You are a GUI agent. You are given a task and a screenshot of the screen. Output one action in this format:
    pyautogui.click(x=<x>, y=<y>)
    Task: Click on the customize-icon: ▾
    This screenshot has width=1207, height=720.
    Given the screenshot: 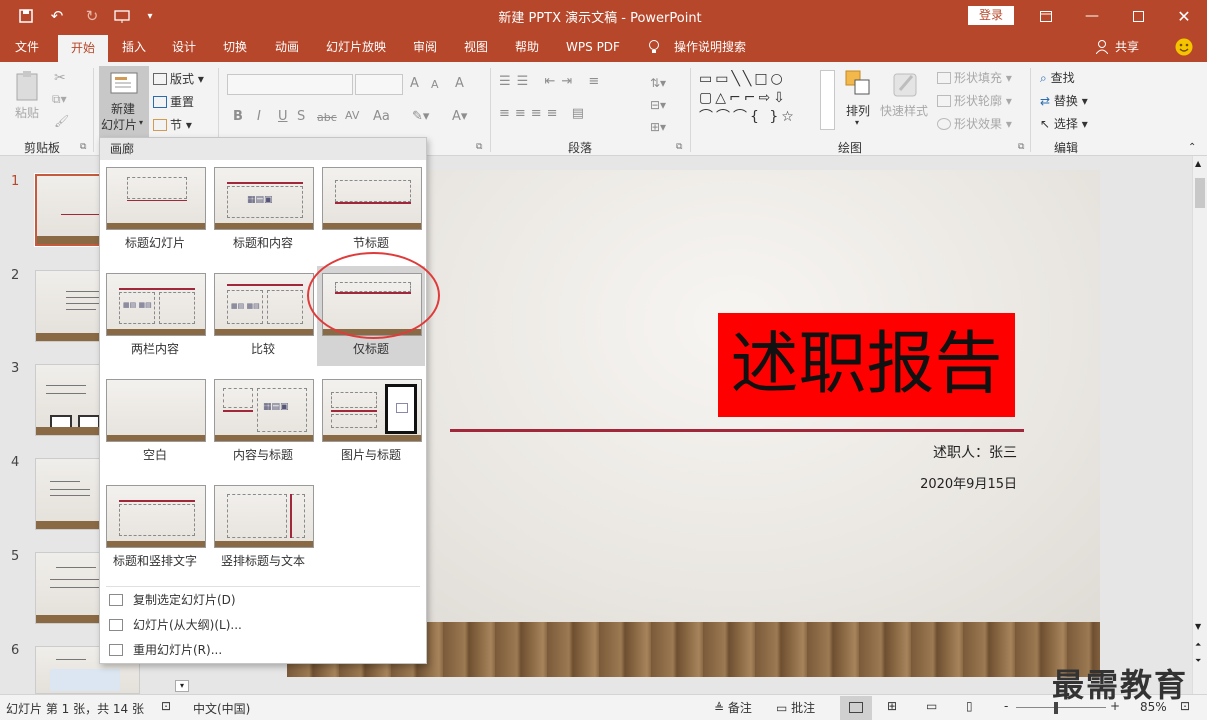 What is the action you would take?
    pyautogui.click(x=150, y=16)
    